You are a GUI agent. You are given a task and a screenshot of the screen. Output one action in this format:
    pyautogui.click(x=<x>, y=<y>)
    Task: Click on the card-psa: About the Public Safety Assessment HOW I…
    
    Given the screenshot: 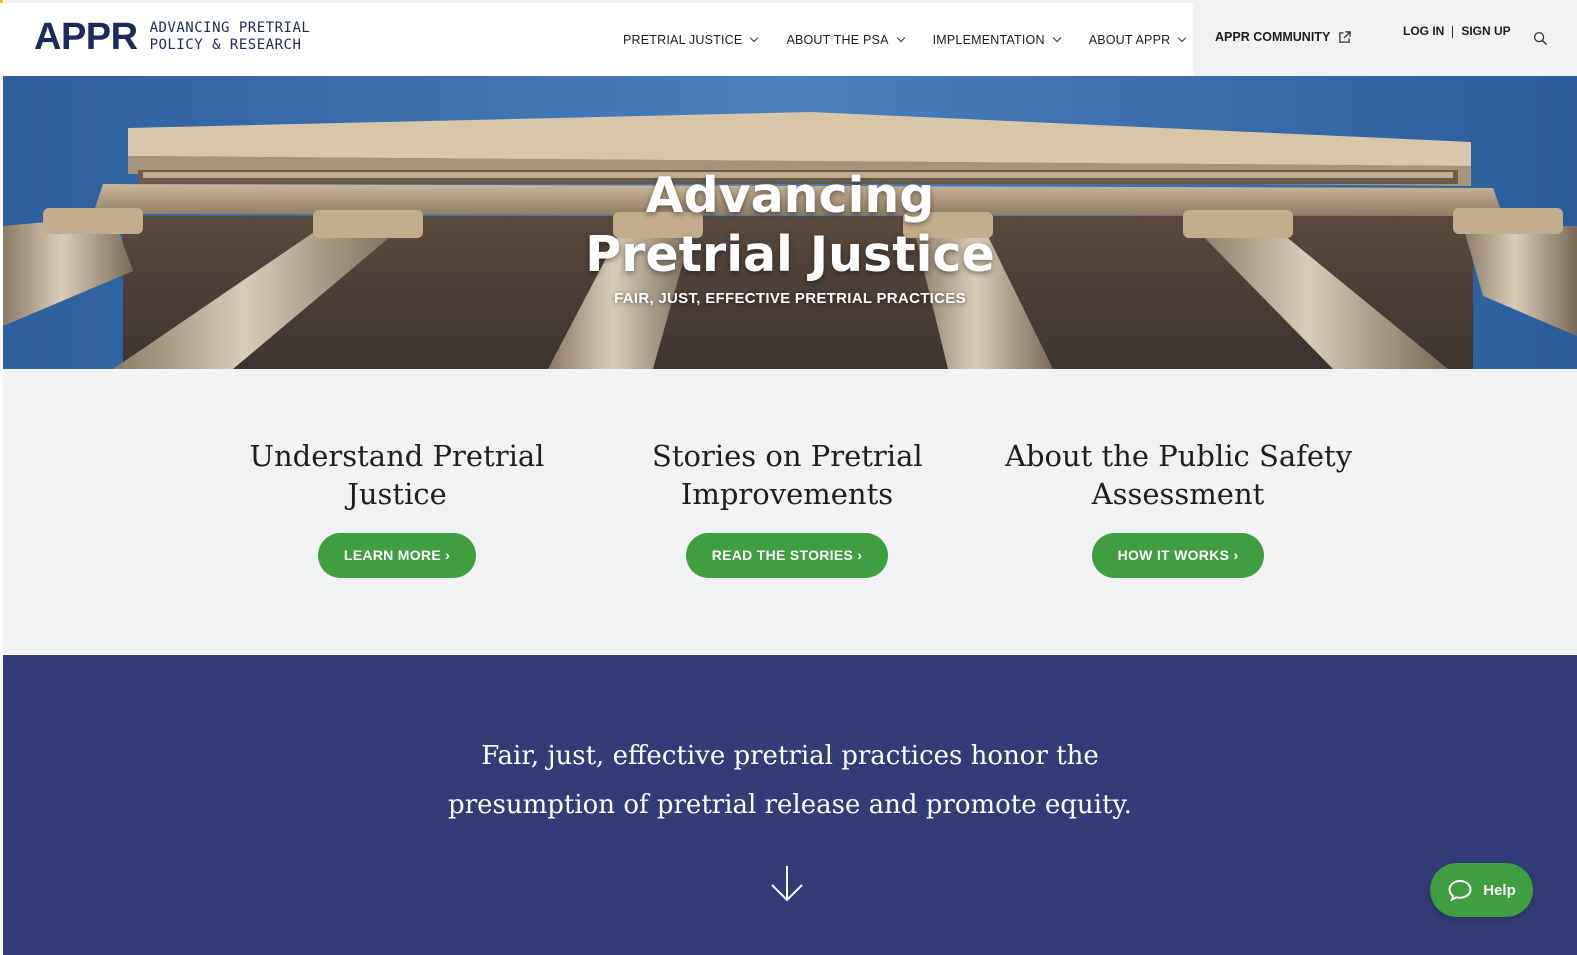 What is the action you would take?
    pyautogui.click(x=1179, y=507)
    